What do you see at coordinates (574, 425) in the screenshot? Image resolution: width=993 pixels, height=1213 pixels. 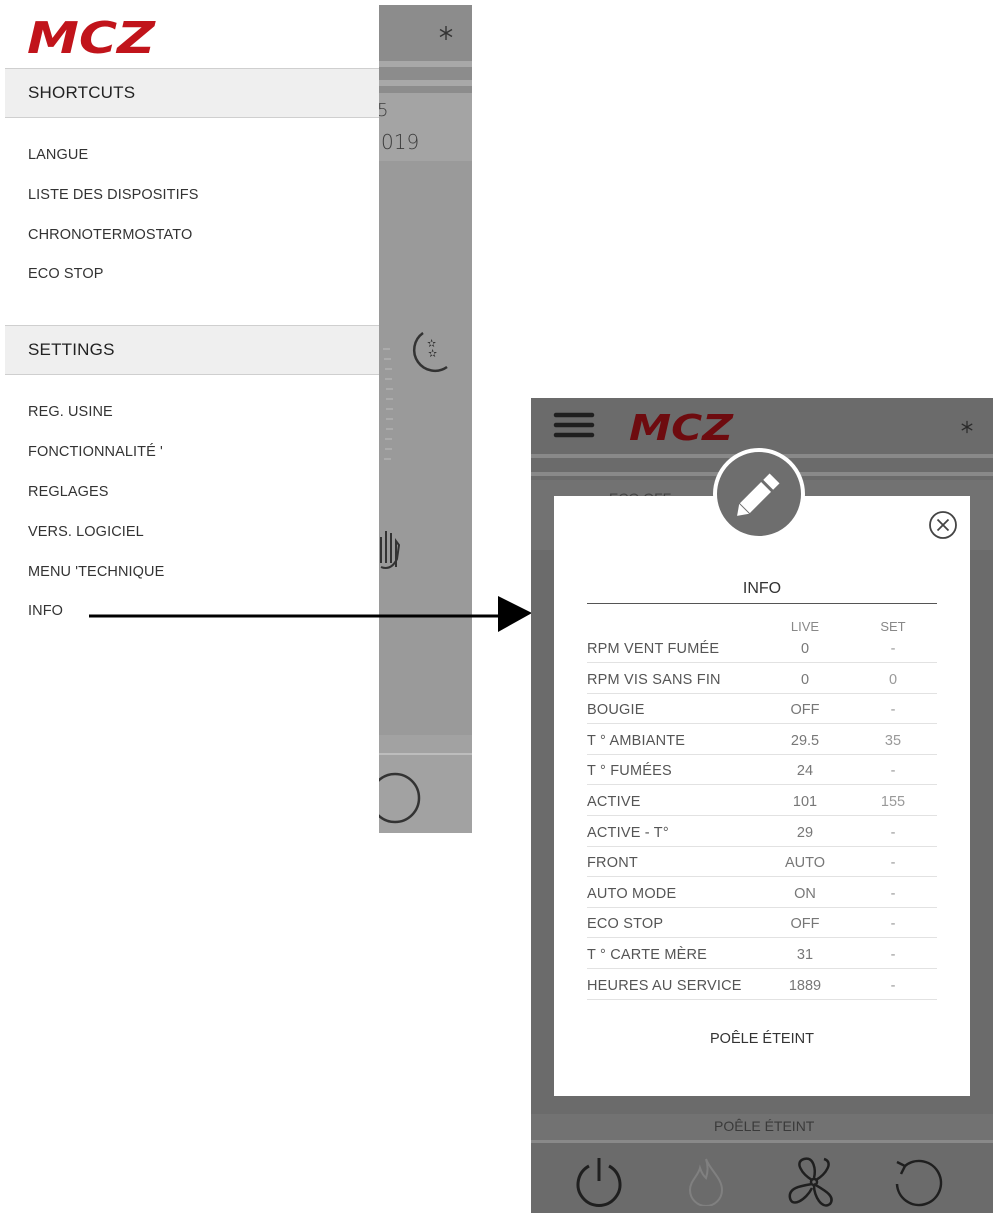 I see `hamburger-icon` at bounding box center [574, 425].